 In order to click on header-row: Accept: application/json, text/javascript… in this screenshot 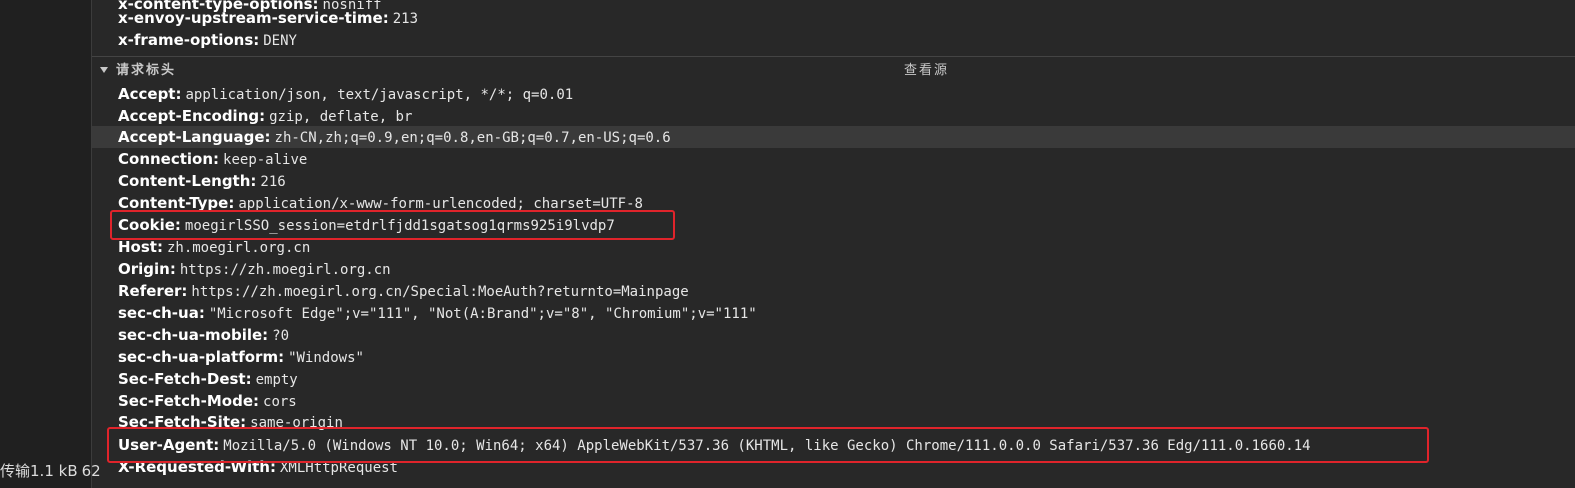, I will do `click(345, 94)`.